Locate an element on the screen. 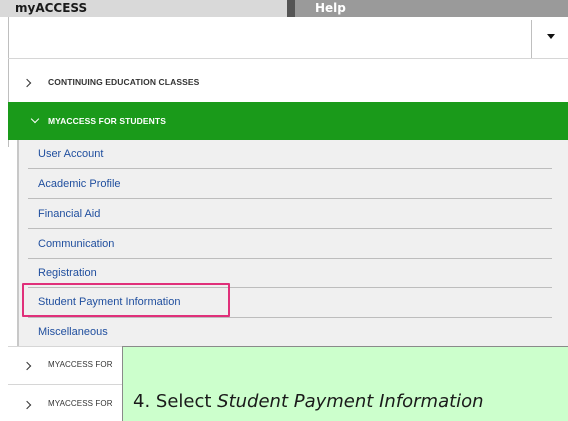 The width and height of the screenshot is (568, 421). submenu-item-miscellaneous: Miscellaneous is located at coordinates (73, 332).